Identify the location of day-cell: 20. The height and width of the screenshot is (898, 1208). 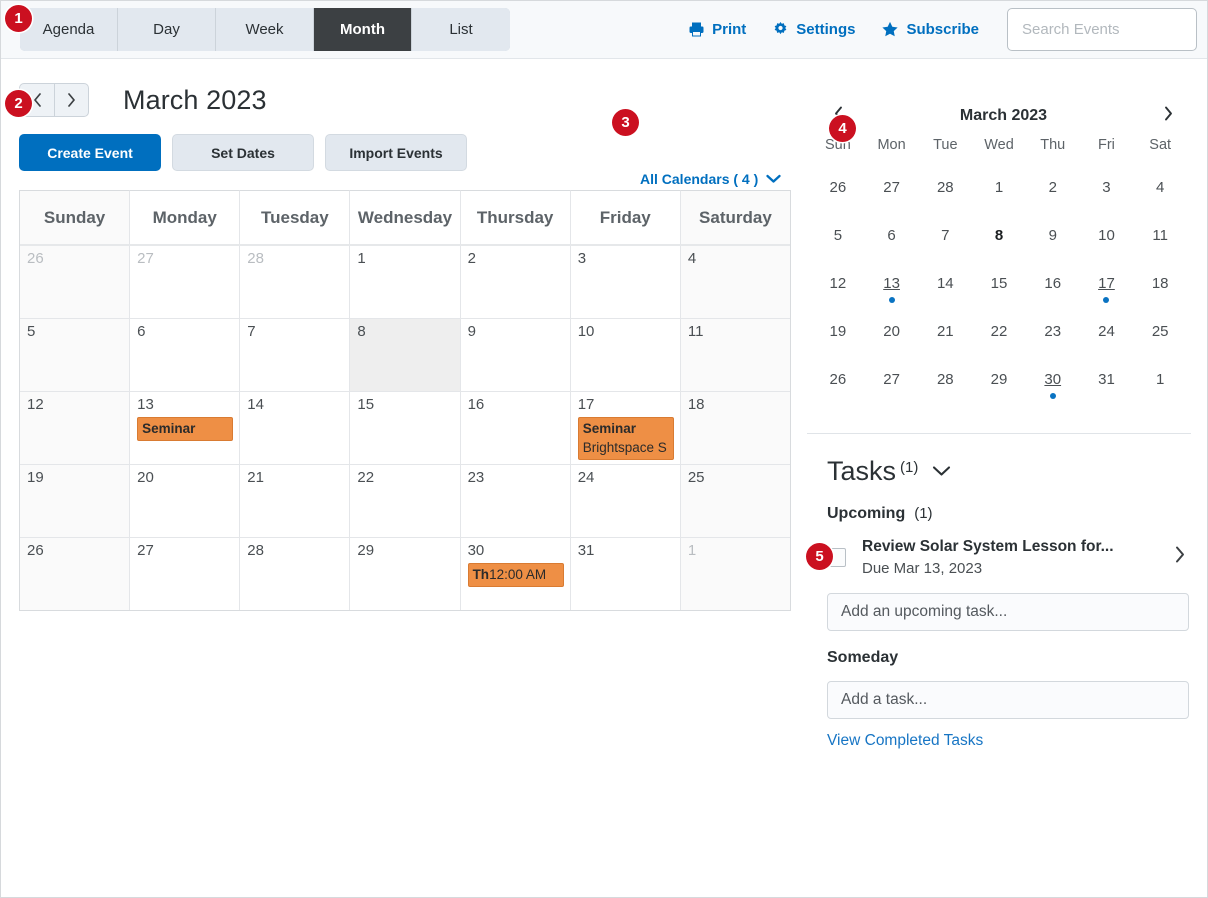
(185, 501).